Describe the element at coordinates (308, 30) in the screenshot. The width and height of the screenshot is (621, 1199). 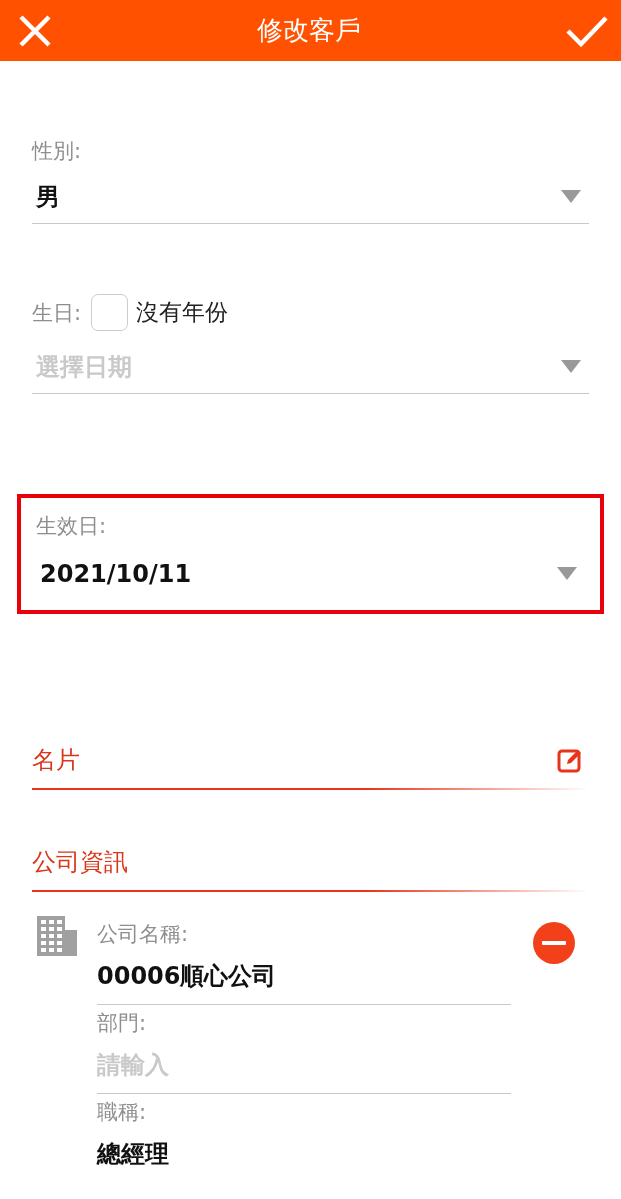
I see `page-title: 修改客戶` at that location.